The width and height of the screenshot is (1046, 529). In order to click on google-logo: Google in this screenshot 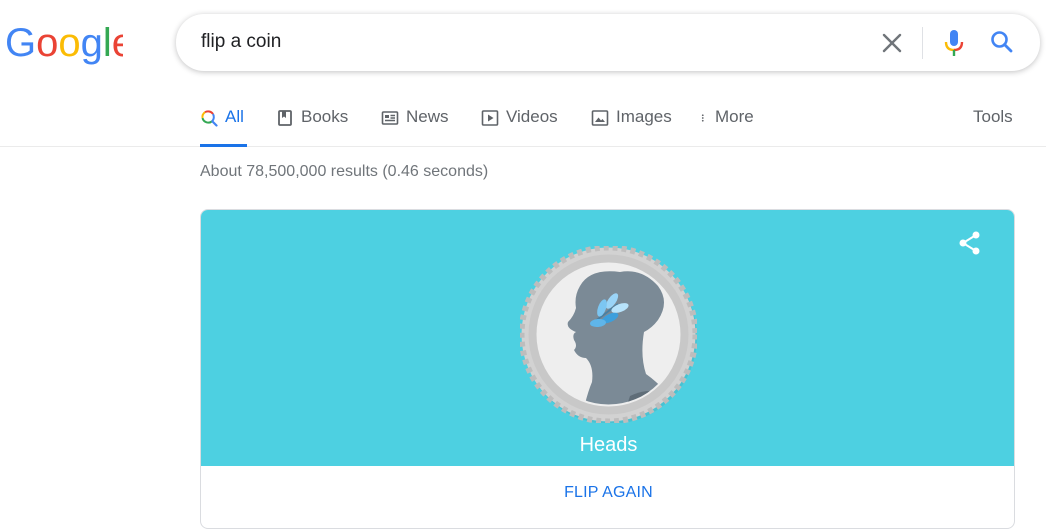, I will do `click(69, 43)`.